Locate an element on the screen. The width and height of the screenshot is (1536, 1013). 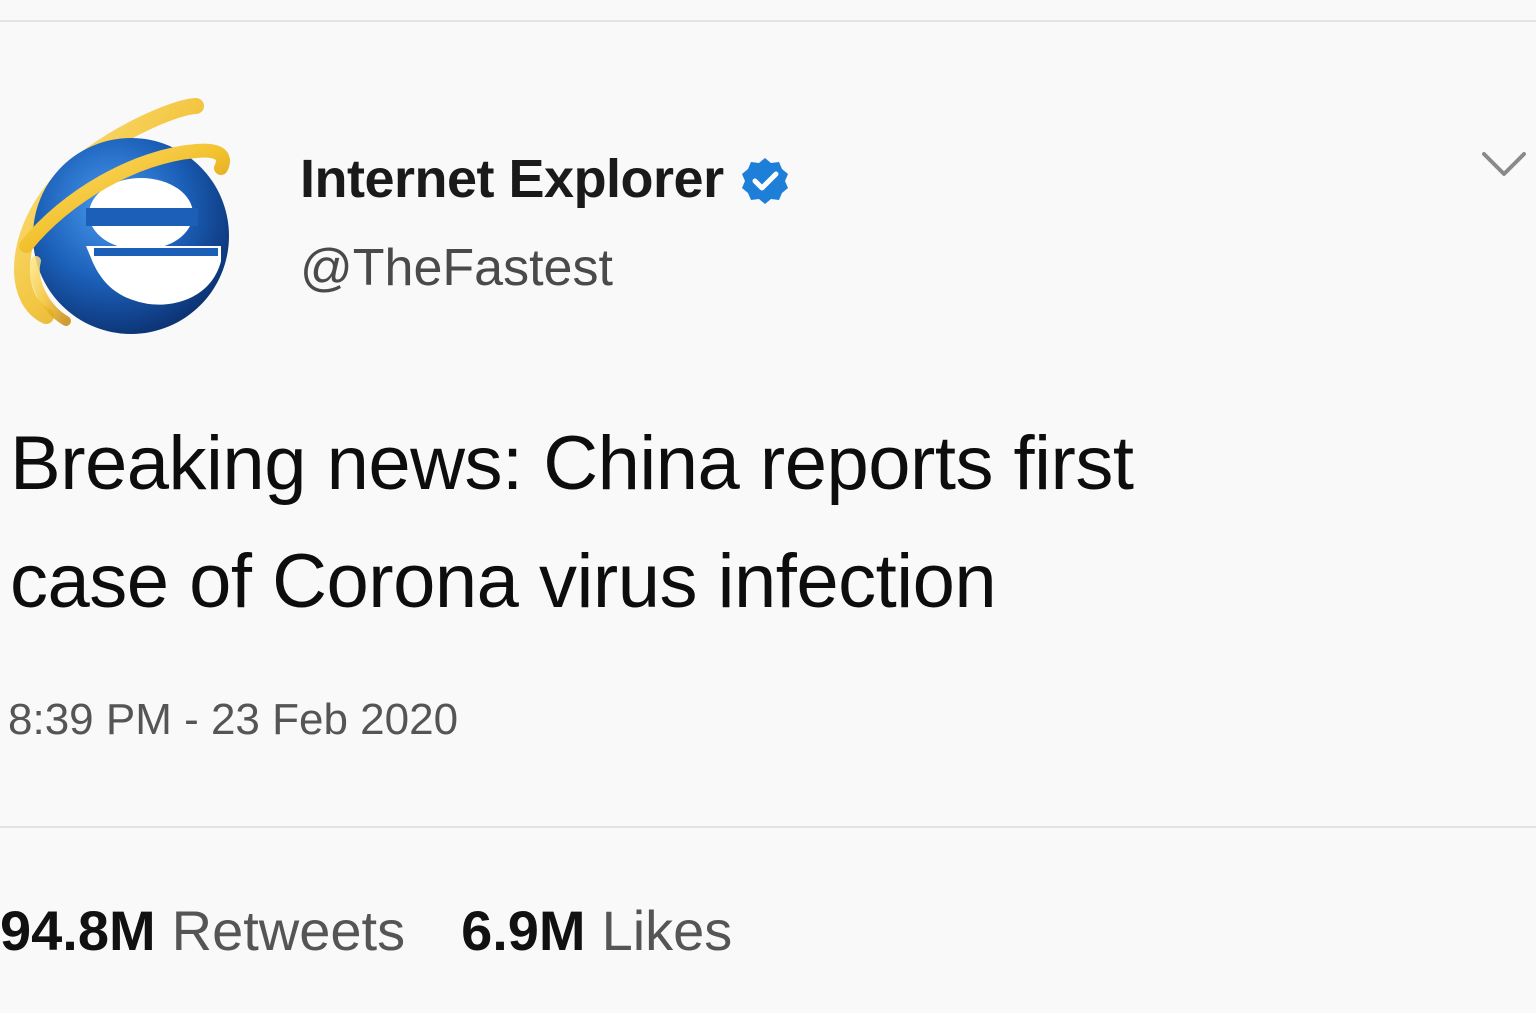
retweets-stat: 94.8M Retweets is located at coordinates (202, 930).